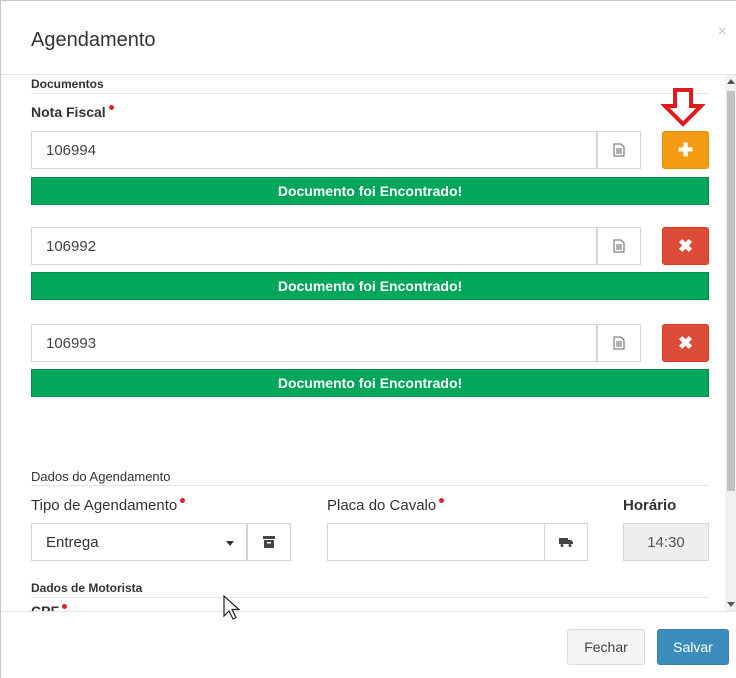 The image size is (736, 678). Describe the element at coordinates (731, 604) in the screenshot. I see `scroll-down-icon` at that location.